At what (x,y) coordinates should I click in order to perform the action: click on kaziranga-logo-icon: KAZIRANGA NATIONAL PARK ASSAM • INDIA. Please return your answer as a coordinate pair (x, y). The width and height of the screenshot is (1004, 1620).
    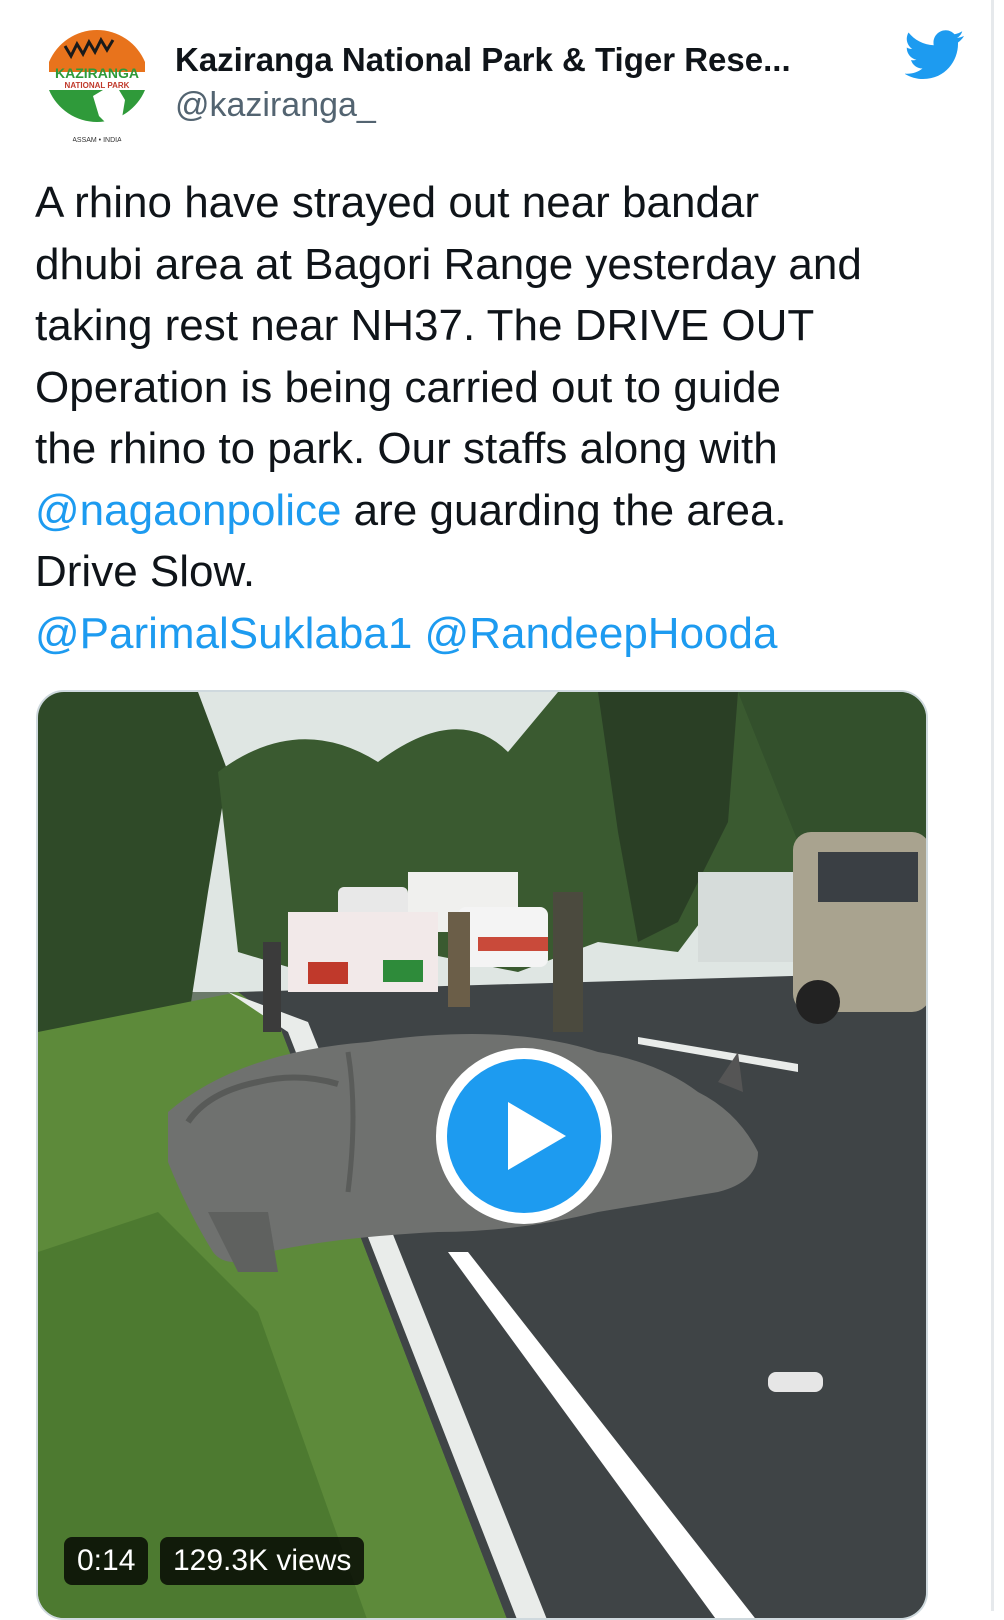
    Looking at the image, I should click on (97, 84).